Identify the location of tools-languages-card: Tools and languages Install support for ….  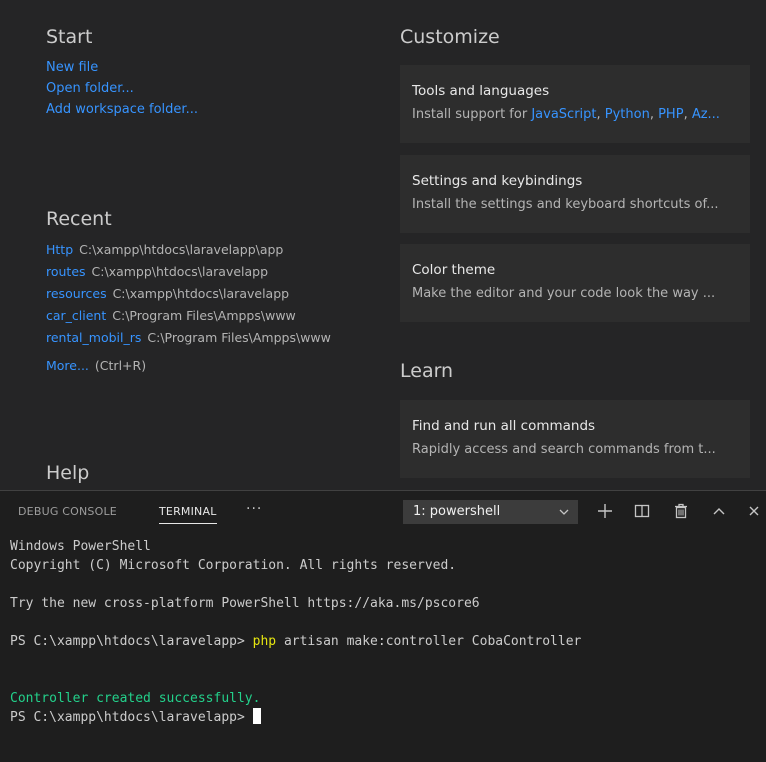
(575, 104).